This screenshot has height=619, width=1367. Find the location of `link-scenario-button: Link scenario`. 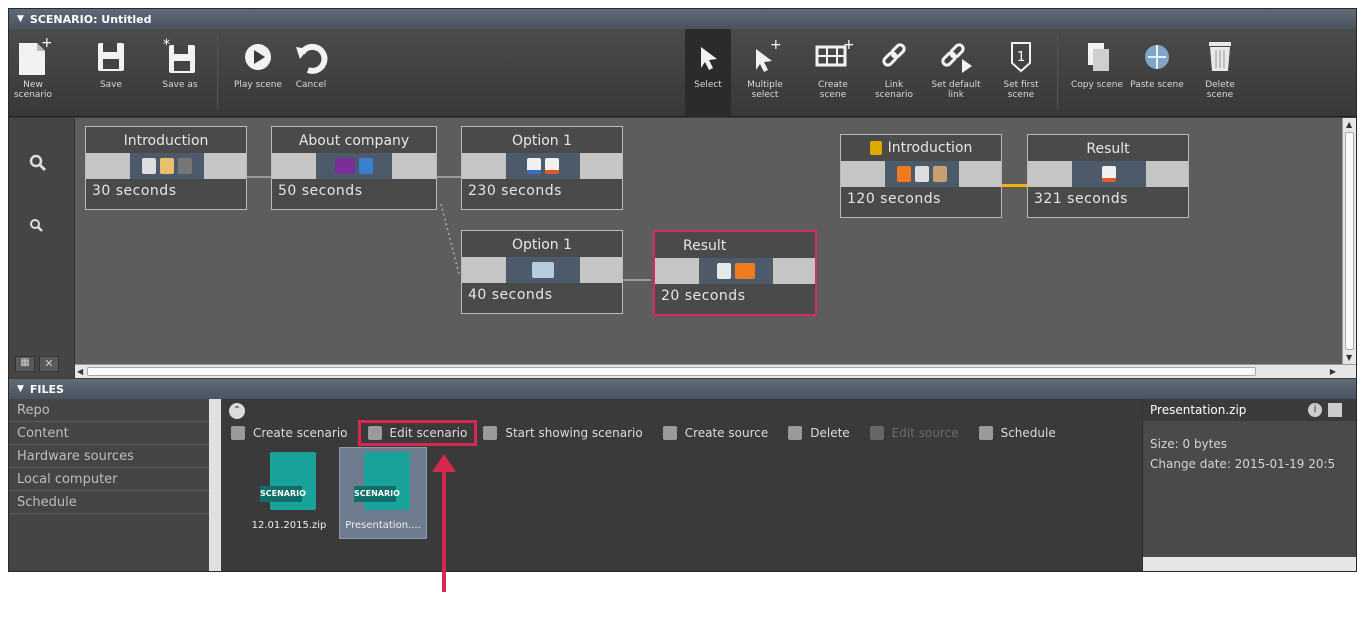

link-scenario-button: Link scenario is located at coordinates (894, 73).